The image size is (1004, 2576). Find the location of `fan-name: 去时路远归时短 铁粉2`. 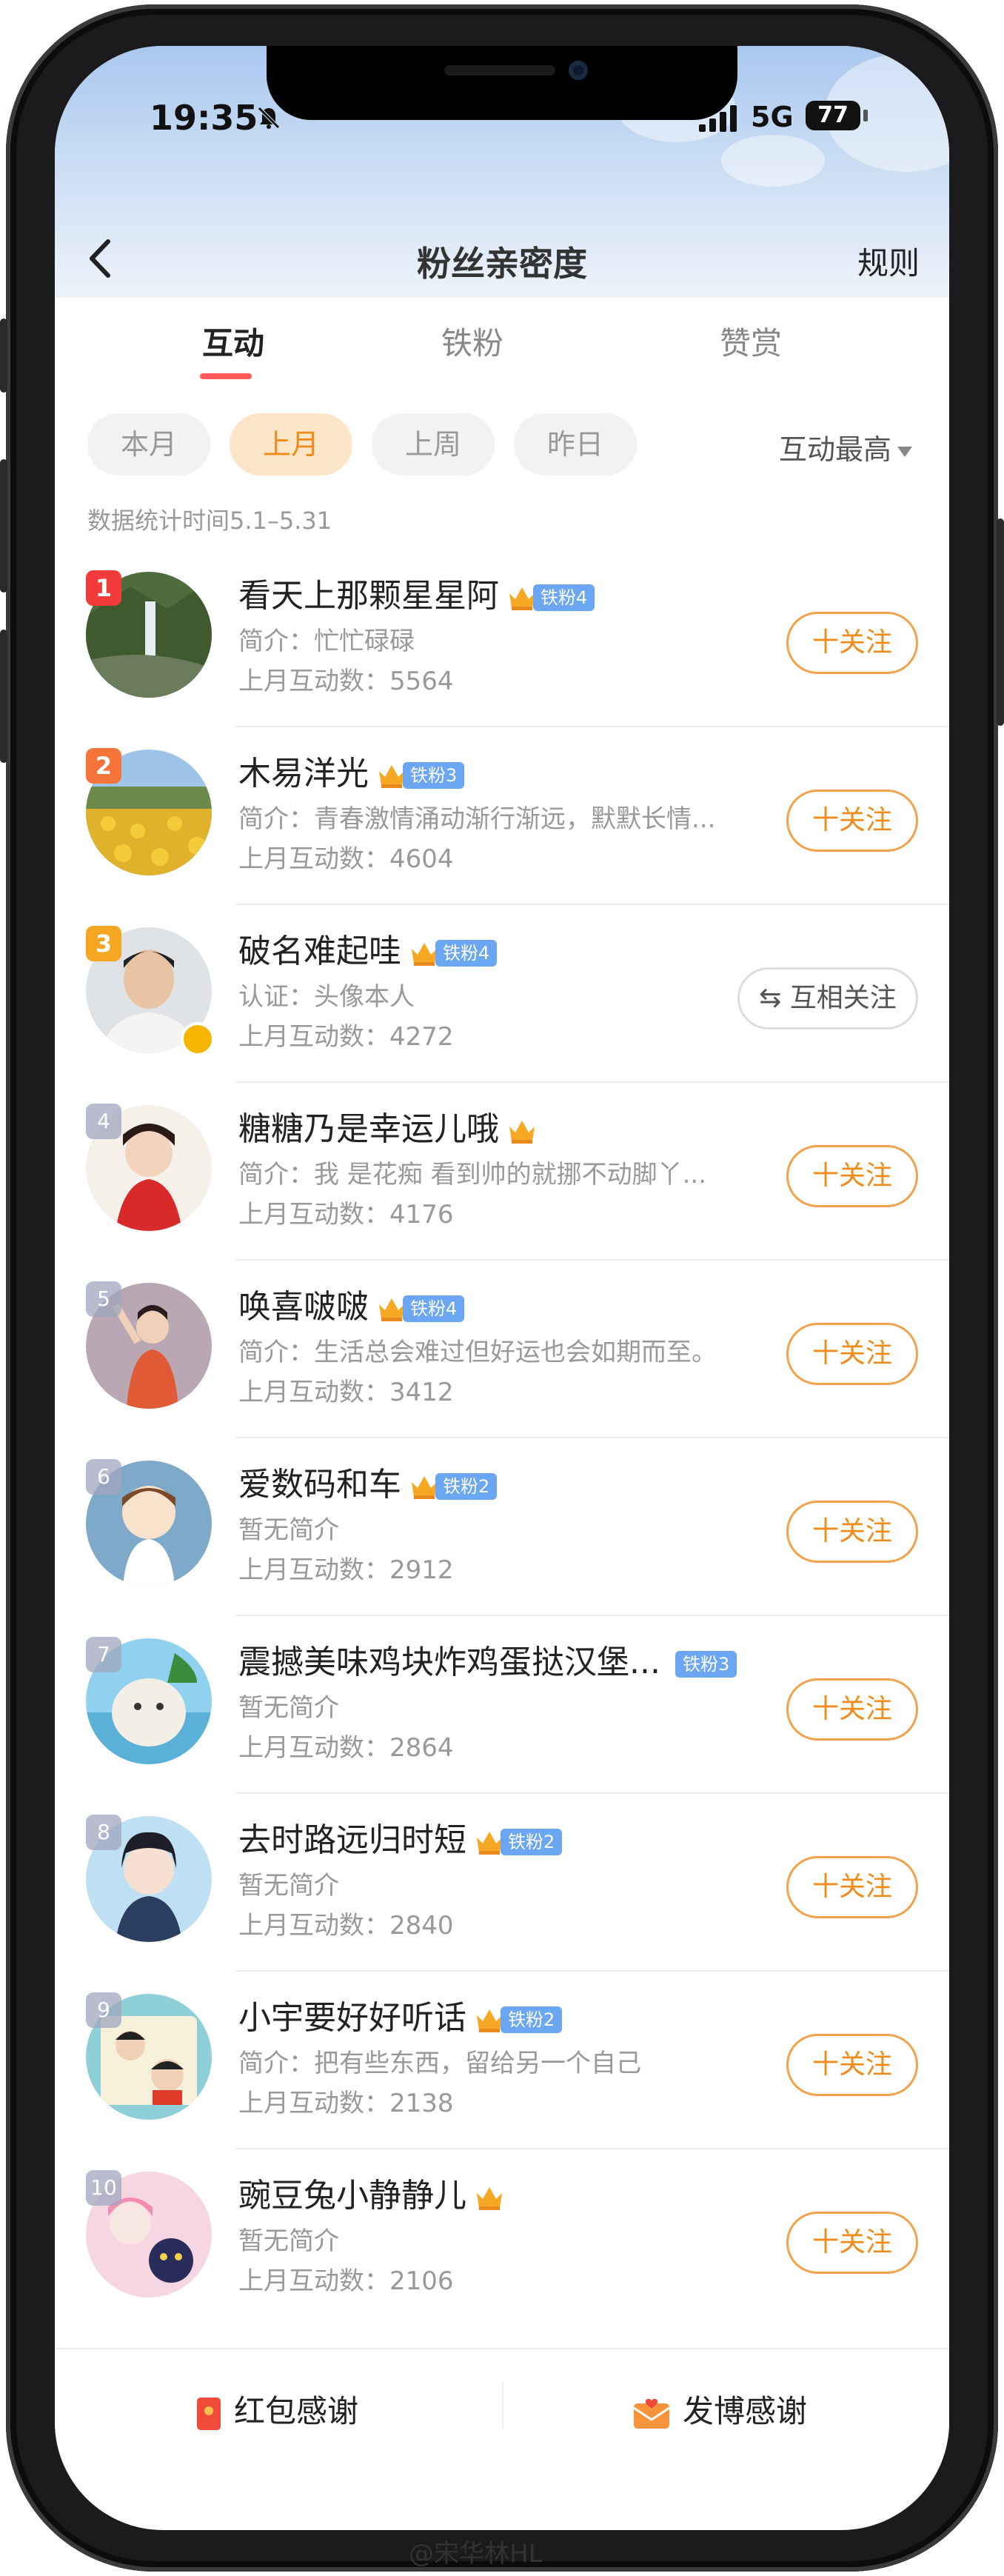

fan-name: 去时路远归时短 铁粉2 is located at coordinates (400, 1837).